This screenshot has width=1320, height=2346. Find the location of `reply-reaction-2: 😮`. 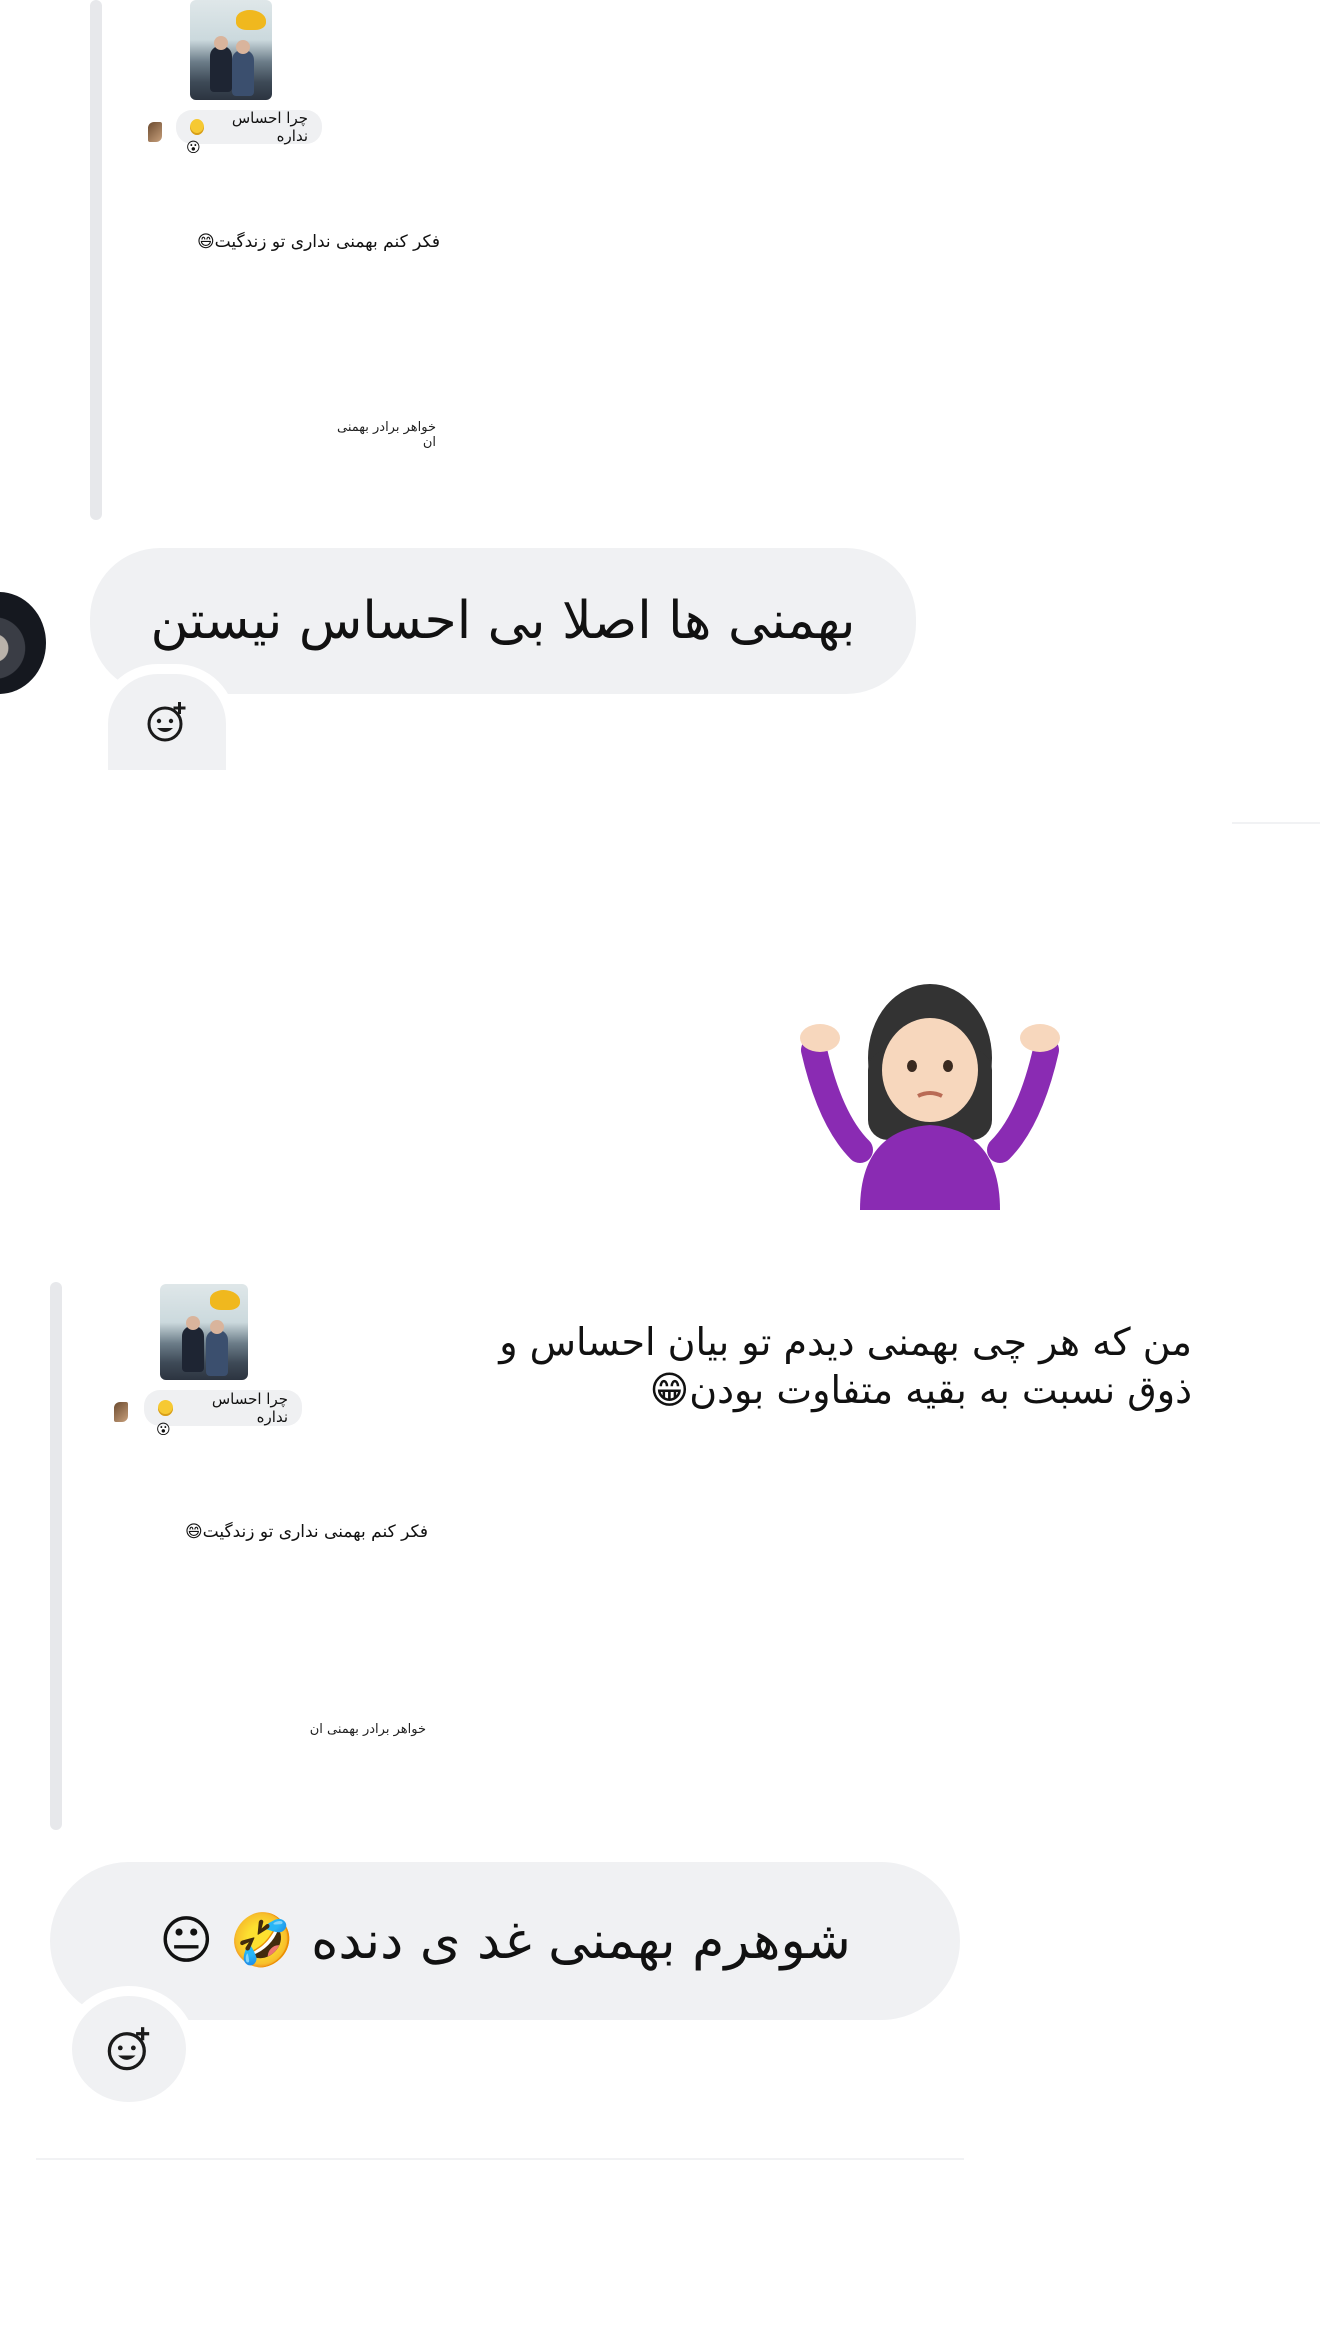

reply-reaction-2: 😮 is located at coordinates (163, 1430).